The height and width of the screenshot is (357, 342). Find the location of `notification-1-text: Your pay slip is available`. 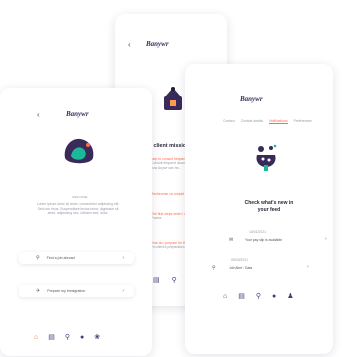

notification-1-text: Your pay slip is available is located at coordinates (264, 240).